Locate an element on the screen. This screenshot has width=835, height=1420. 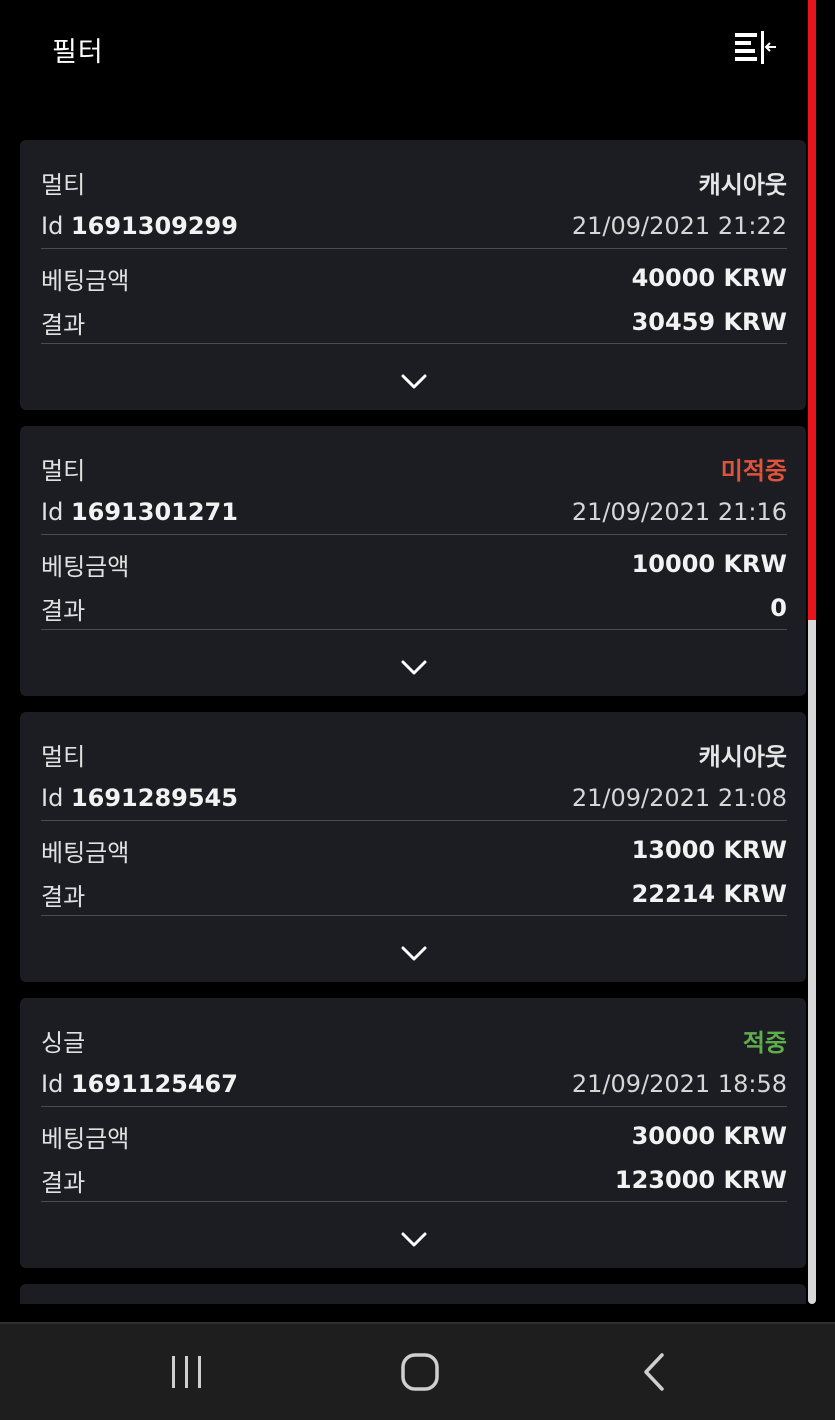
bet-datetime: 21/09/2021 21:16 is located at coordinates (679, 512).